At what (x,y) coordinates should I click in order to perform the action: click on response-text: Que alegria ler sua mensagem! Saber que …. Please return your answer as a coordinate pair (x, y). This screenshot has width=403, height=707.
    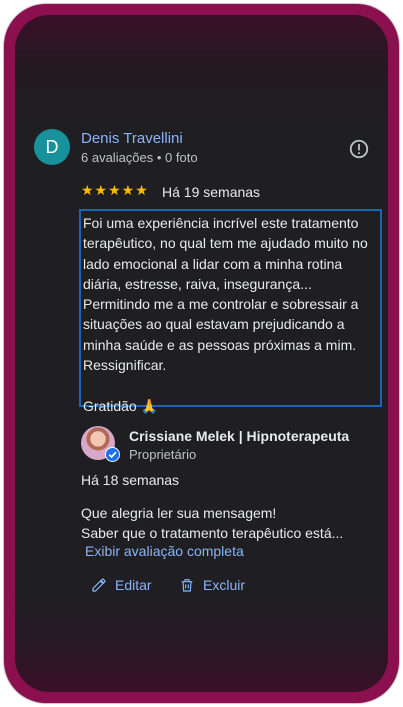
    Looking at the image, I should click on (212, 523).